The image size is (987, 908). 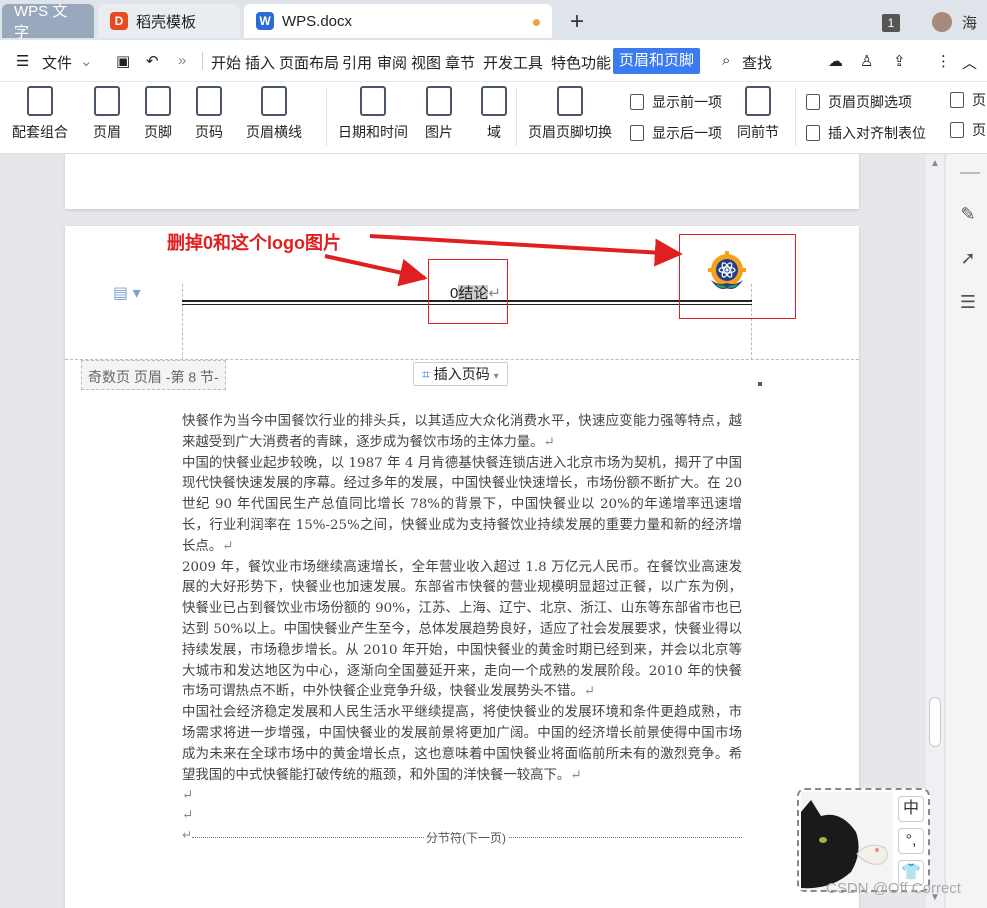 What do you see at coordinates (687, 102) in the screenshot?
I see `ribbon-label: 显示前一项` at bounding box center [687, 102].